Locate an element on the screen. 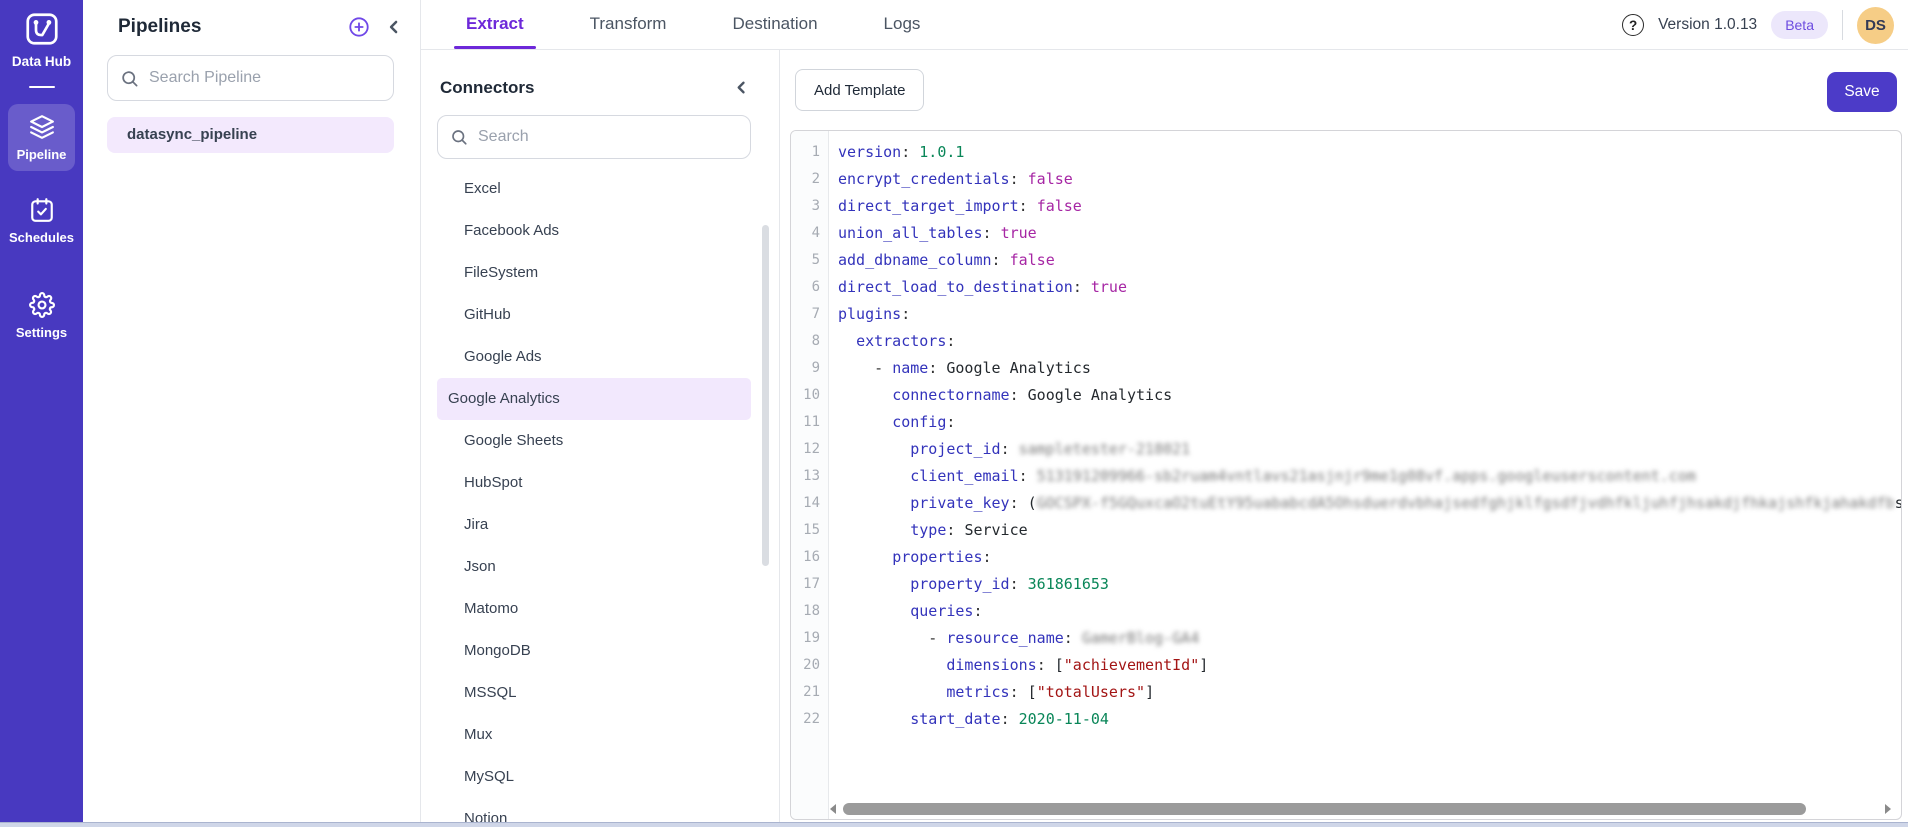  connector-item: Jira is located at coordinates (594, 525).